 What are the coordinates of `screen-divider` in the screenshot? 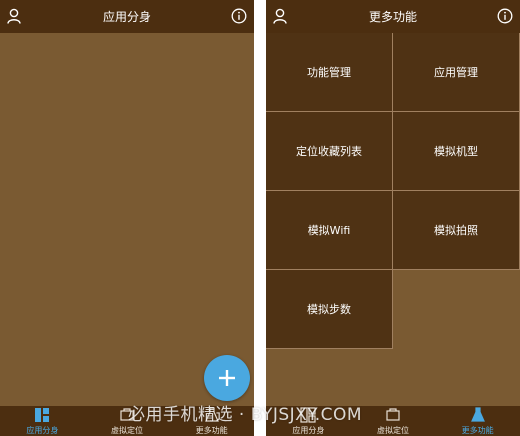 It's located at (260, 218).